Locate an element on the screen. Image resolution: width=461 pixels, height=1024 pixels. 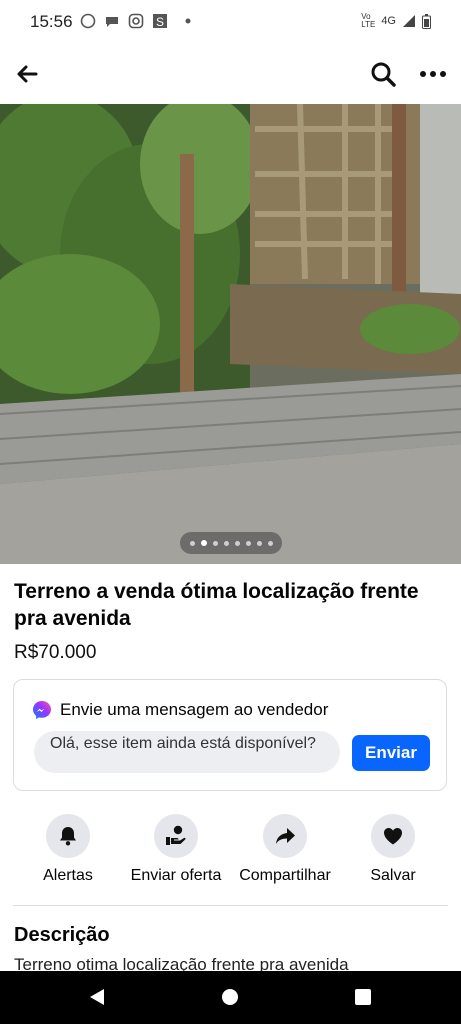
battery-icon is located at coordinates (426, 21).